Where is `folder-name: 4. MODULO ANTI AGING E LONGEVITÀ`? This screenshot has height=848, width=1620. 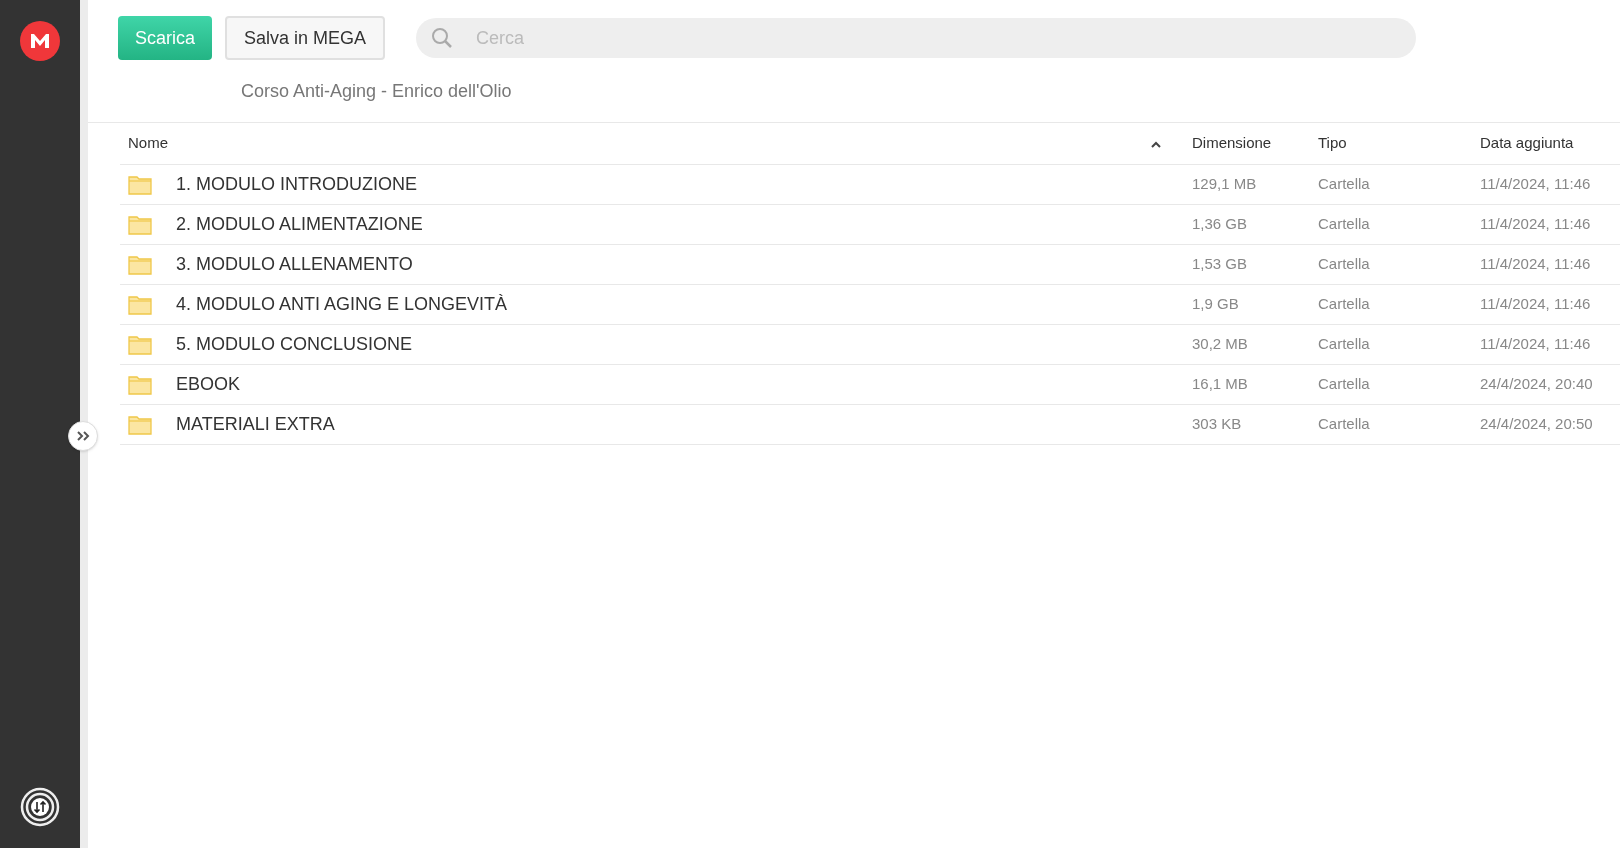 folder-name: 4. MODULO ANTI AGING E LONGEVITÀ is located at coordinates (342, 304).